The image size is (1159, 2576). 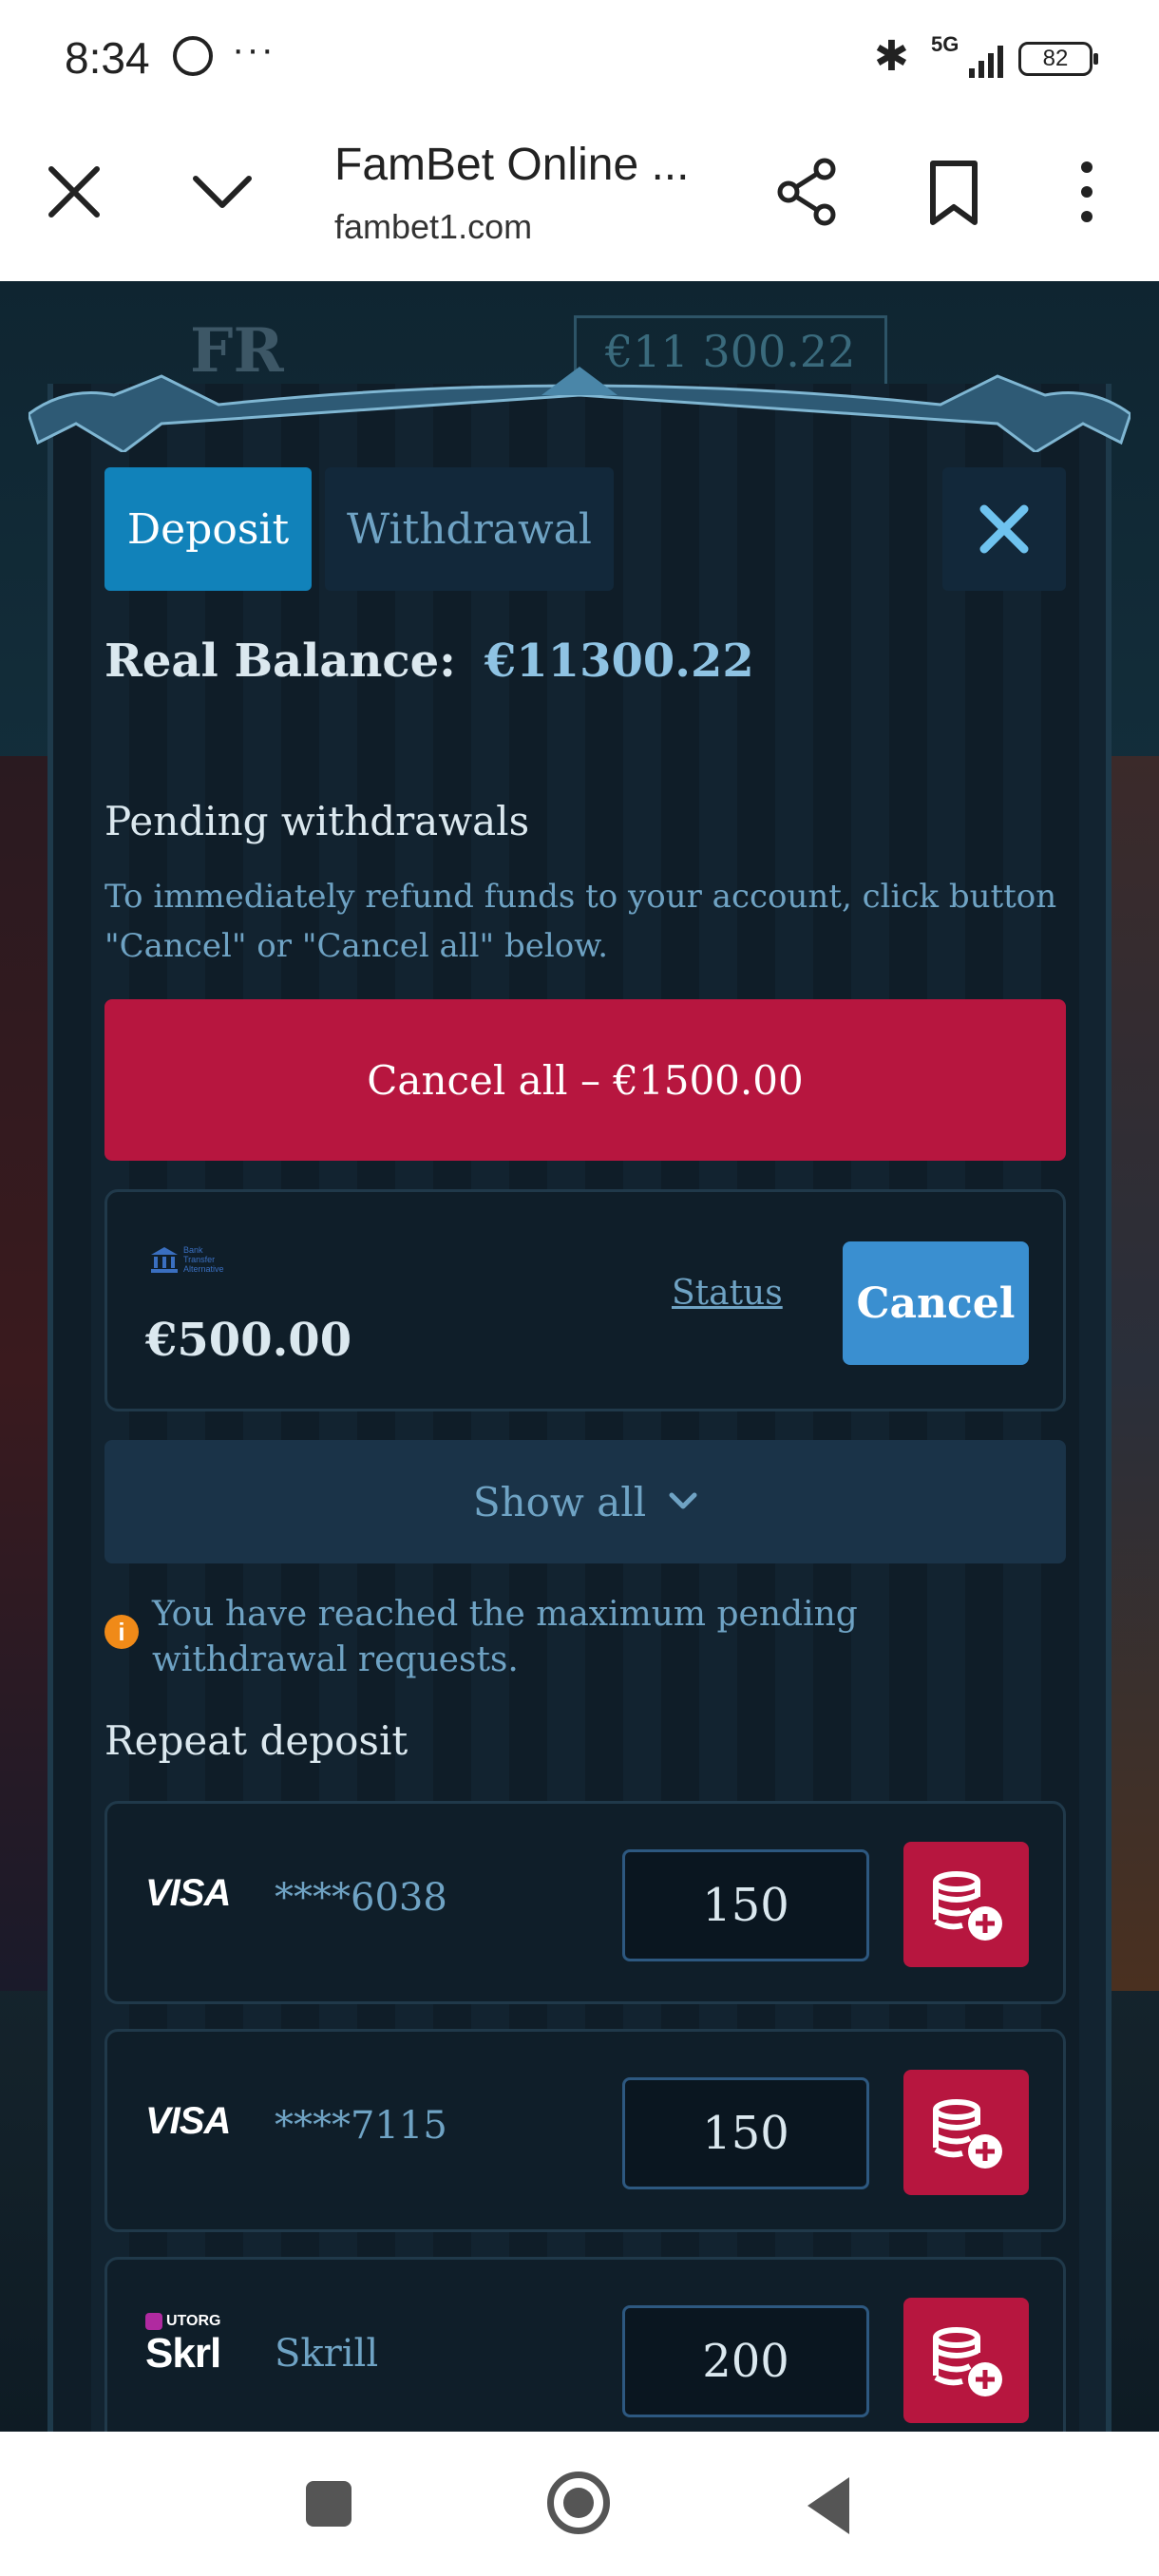 What do you see at coordinates (727, 1293) in the screenshot?
I see `status-link: Status` at bounding box center [727, 1293].